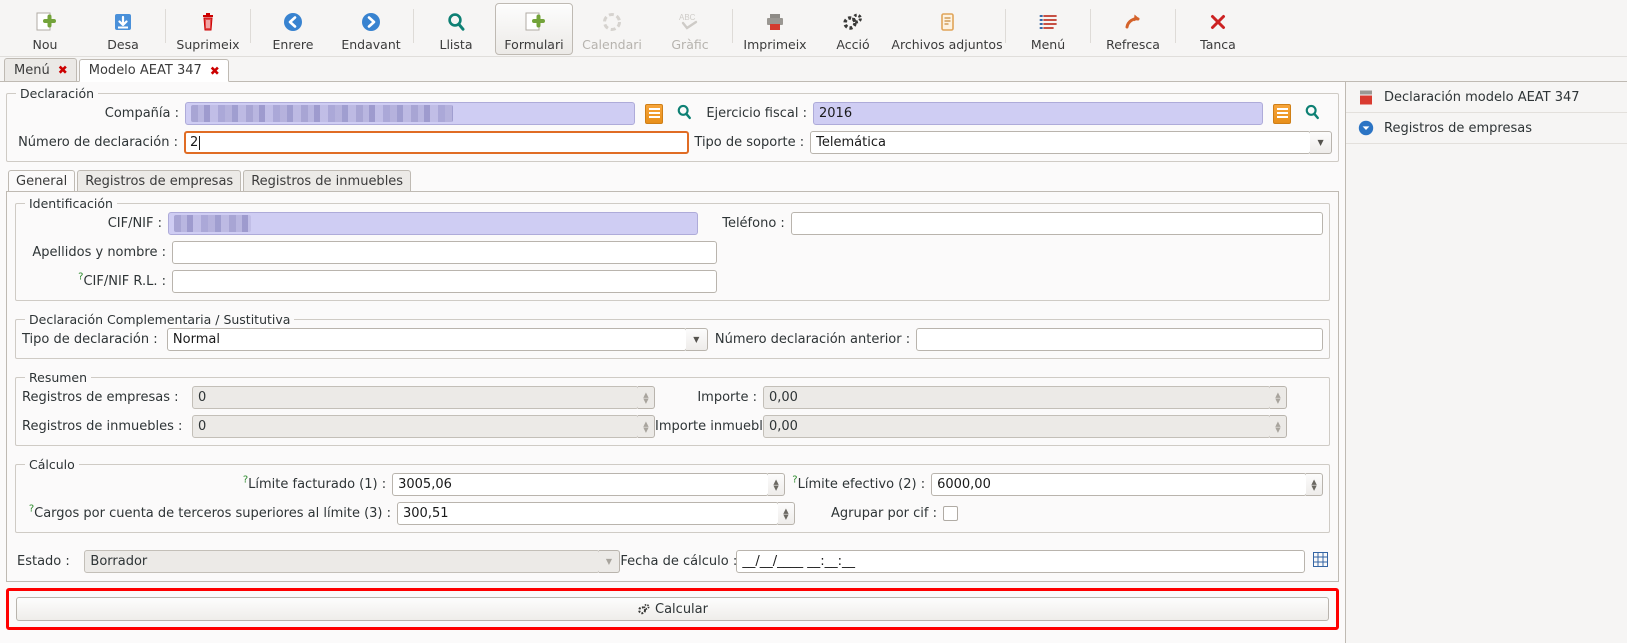  Describe the element at coordinates (1133, 21) in the screenshot. I see `refresh-arrow-icon` at that location.